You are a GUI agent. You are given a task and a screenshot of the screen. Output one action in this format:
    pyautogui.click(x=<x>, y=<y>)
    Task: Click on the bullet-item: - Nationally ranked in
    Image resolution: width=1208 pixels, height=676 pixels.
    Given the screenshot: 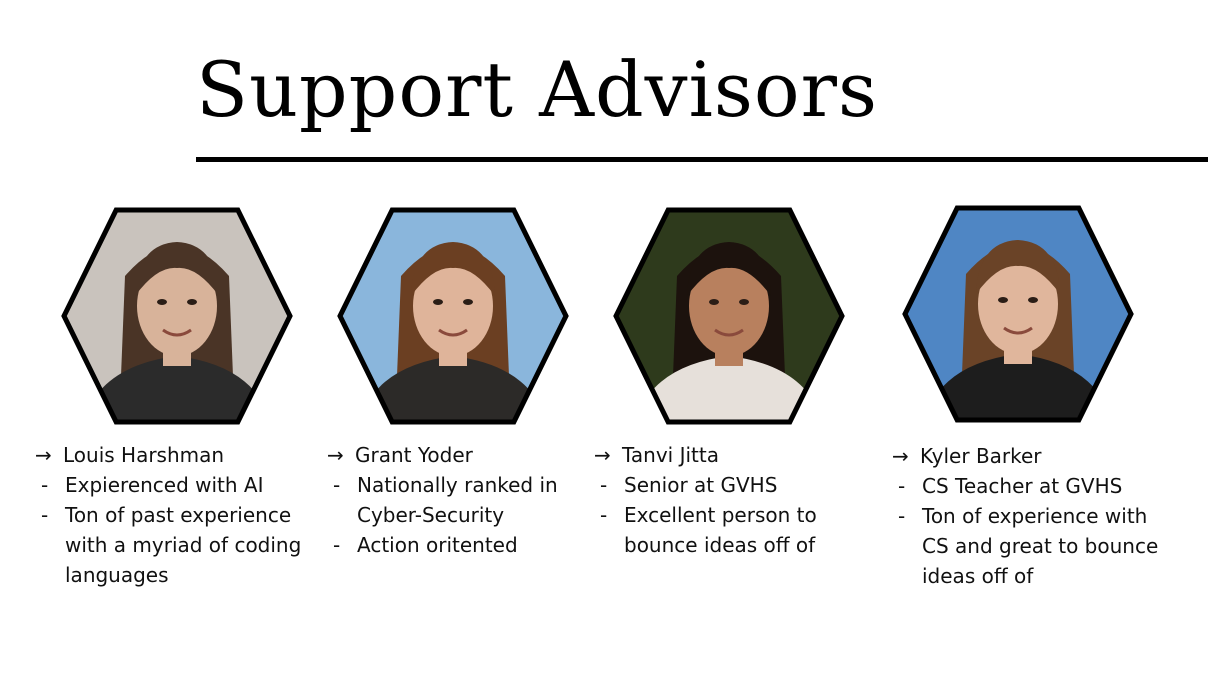 What is the action you would take?
    pyautogui.click(x=442, y=485)
    